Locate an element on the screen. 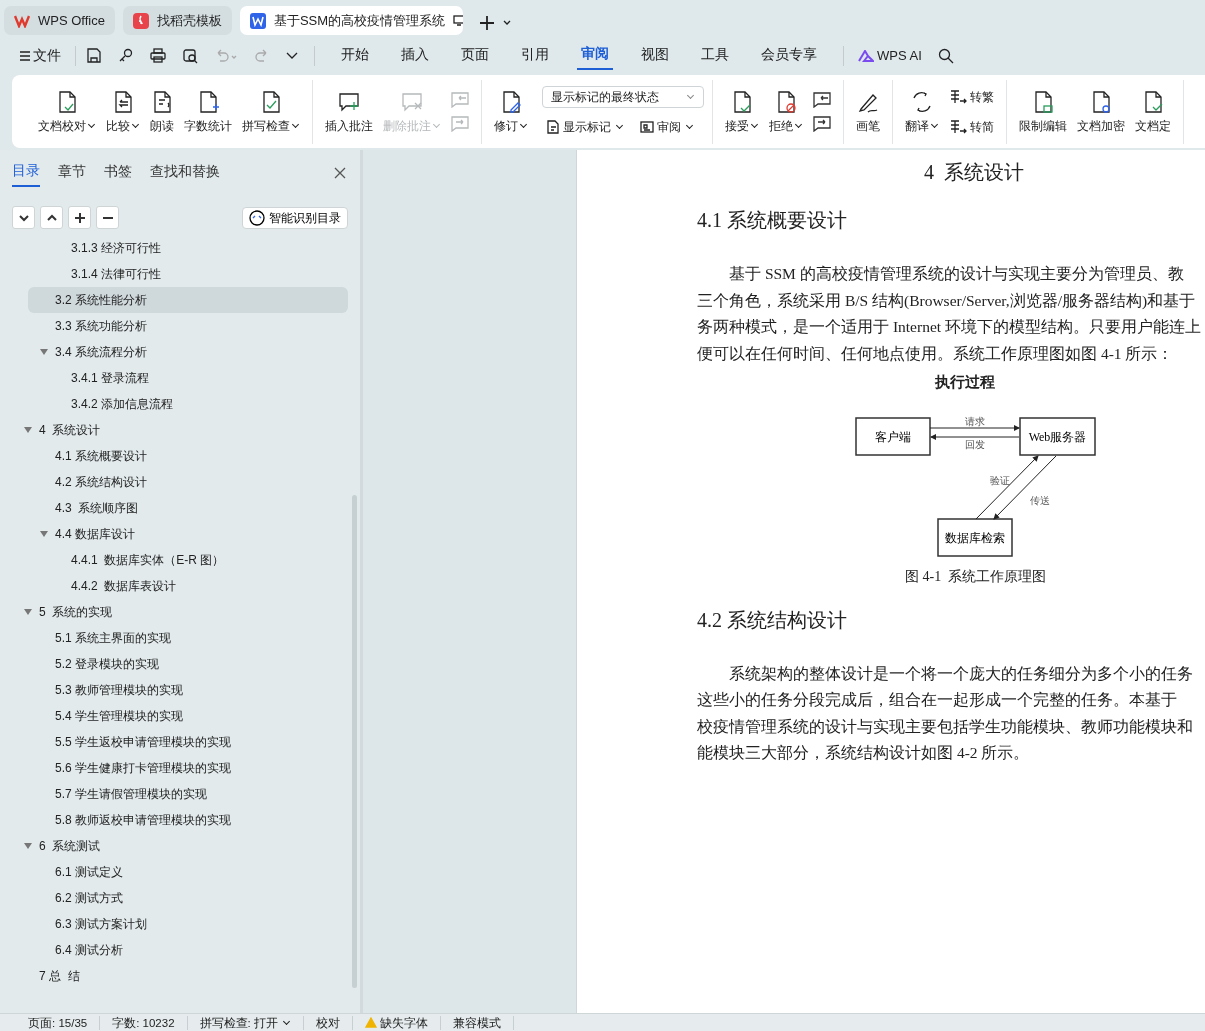  toc-item: 6.2 测试方式 is located at coordinates (188, 898).